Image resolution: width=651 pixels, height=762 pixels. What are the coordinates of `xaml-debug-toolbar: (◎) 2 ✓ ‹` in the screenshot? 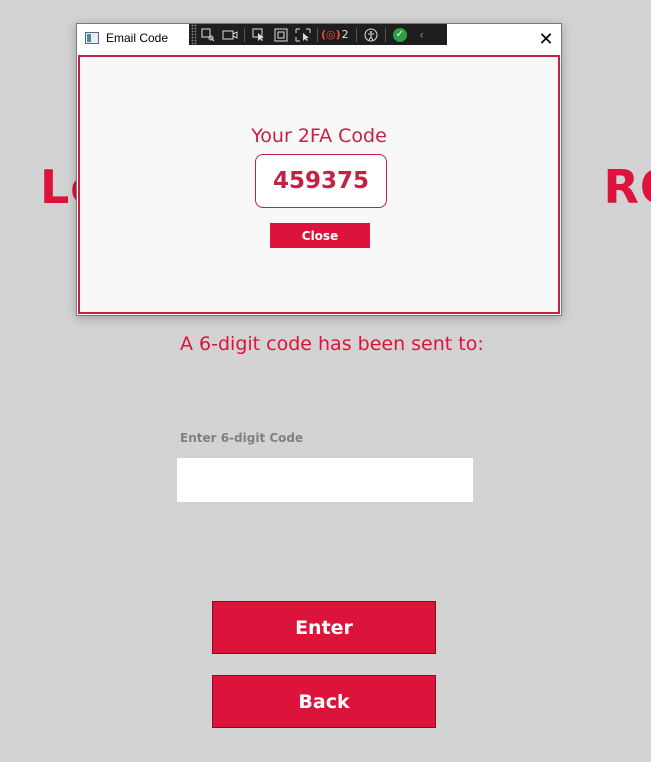 It's located at (318, 34).